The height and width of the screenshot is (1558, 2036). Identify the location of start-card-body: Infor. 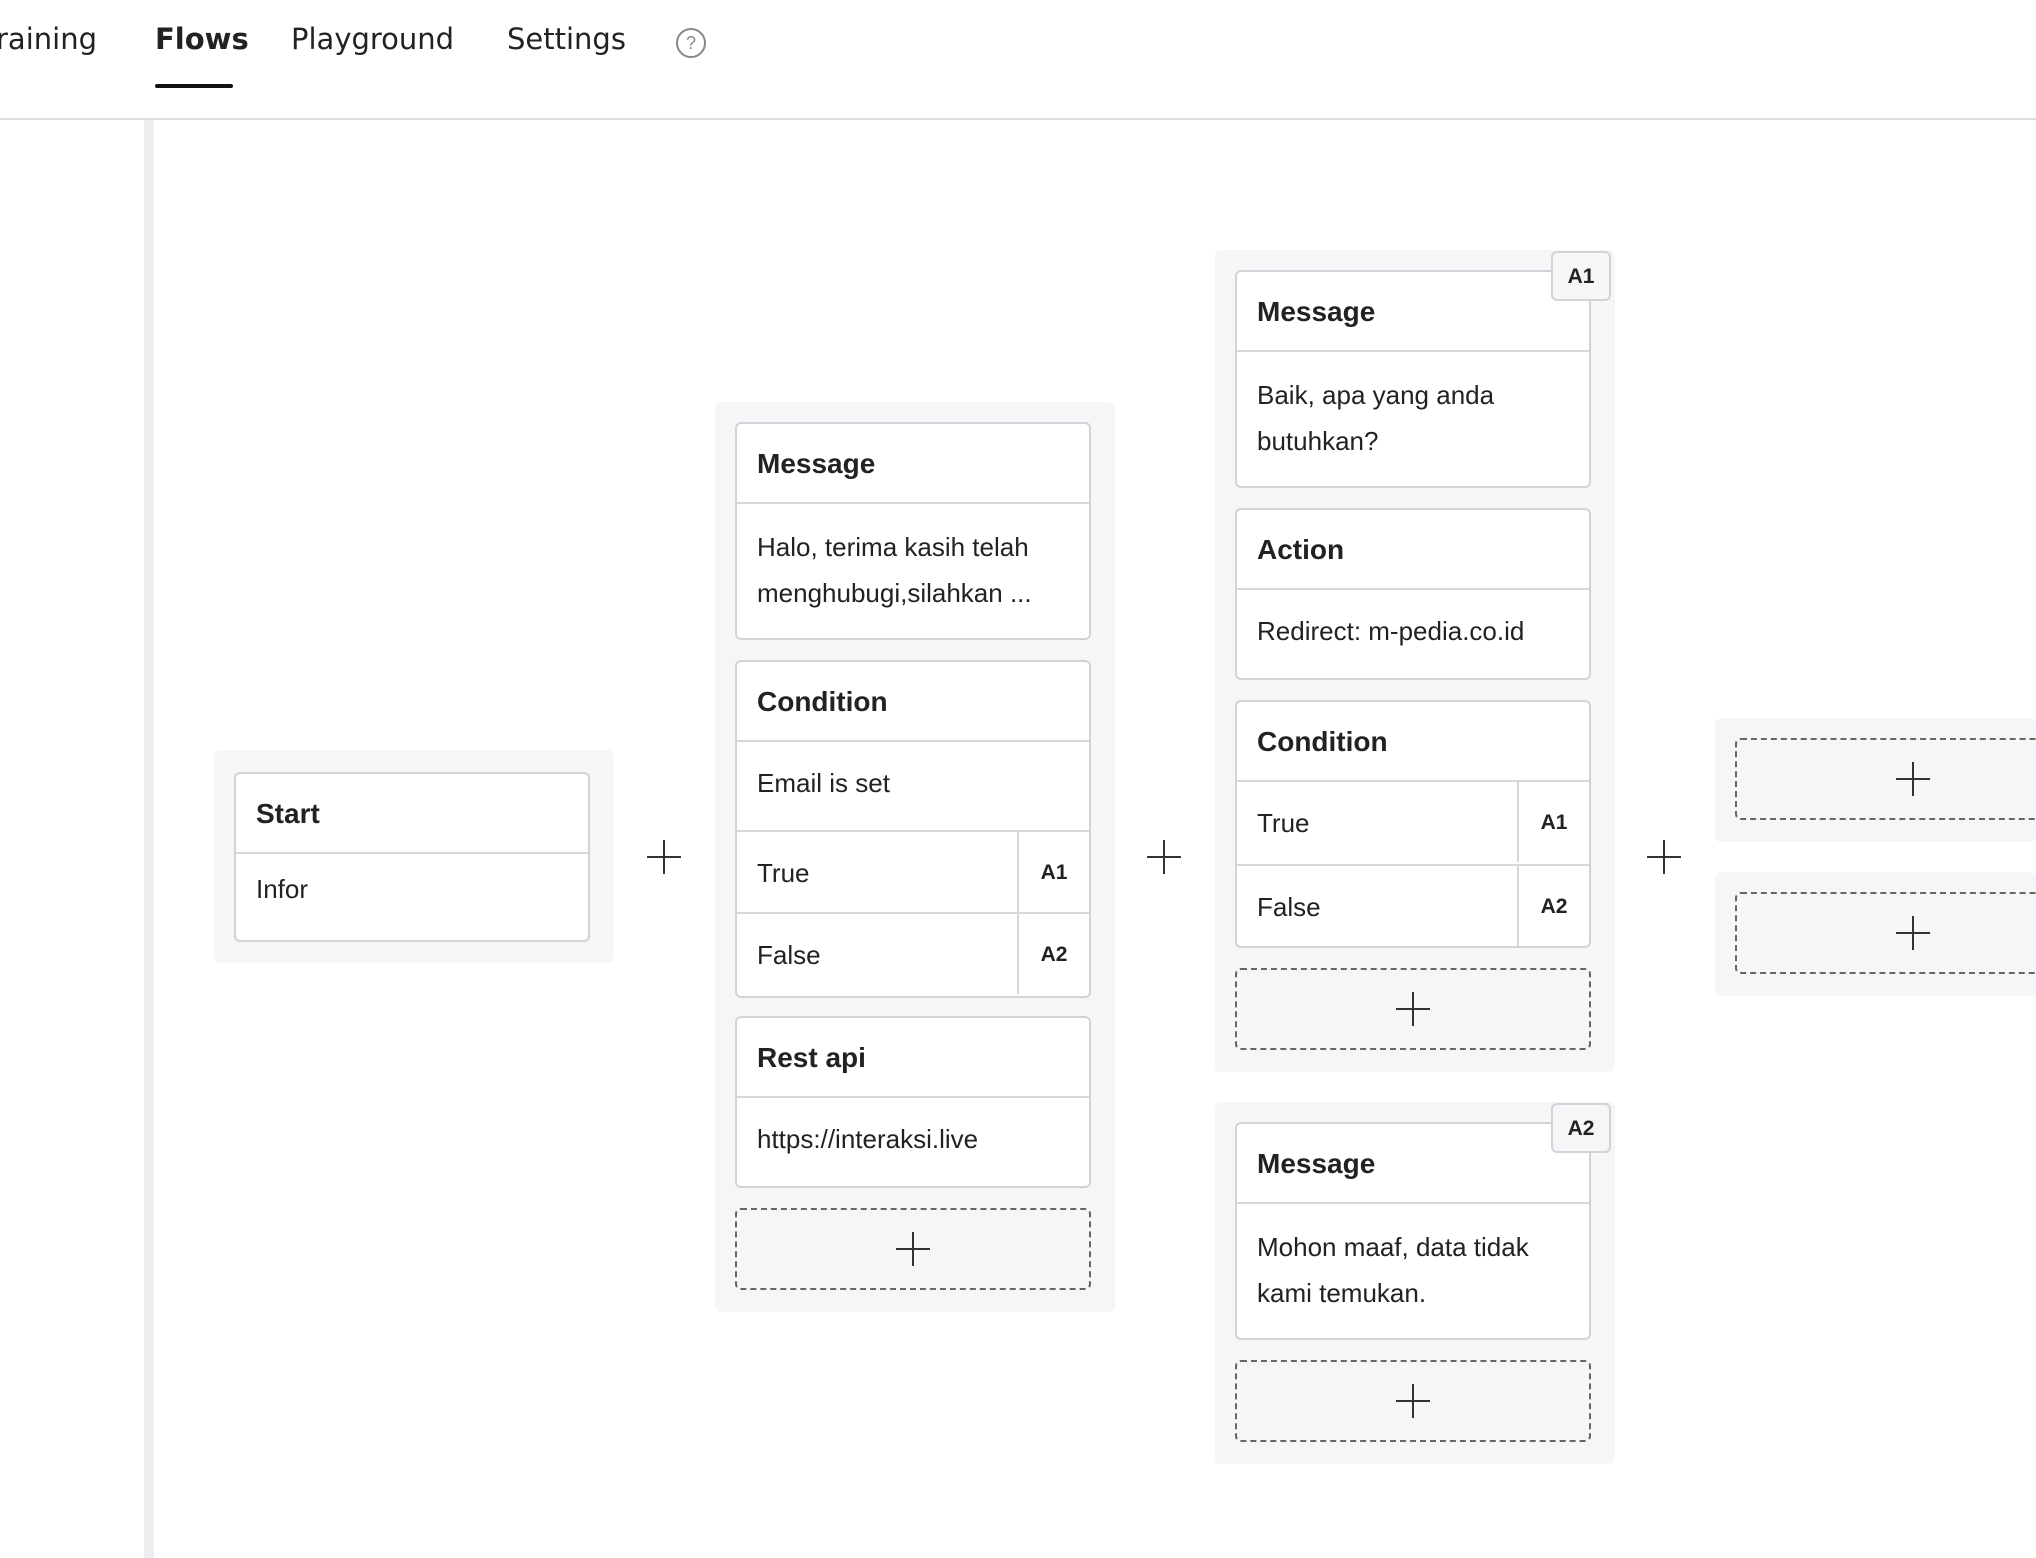
(282, 889).